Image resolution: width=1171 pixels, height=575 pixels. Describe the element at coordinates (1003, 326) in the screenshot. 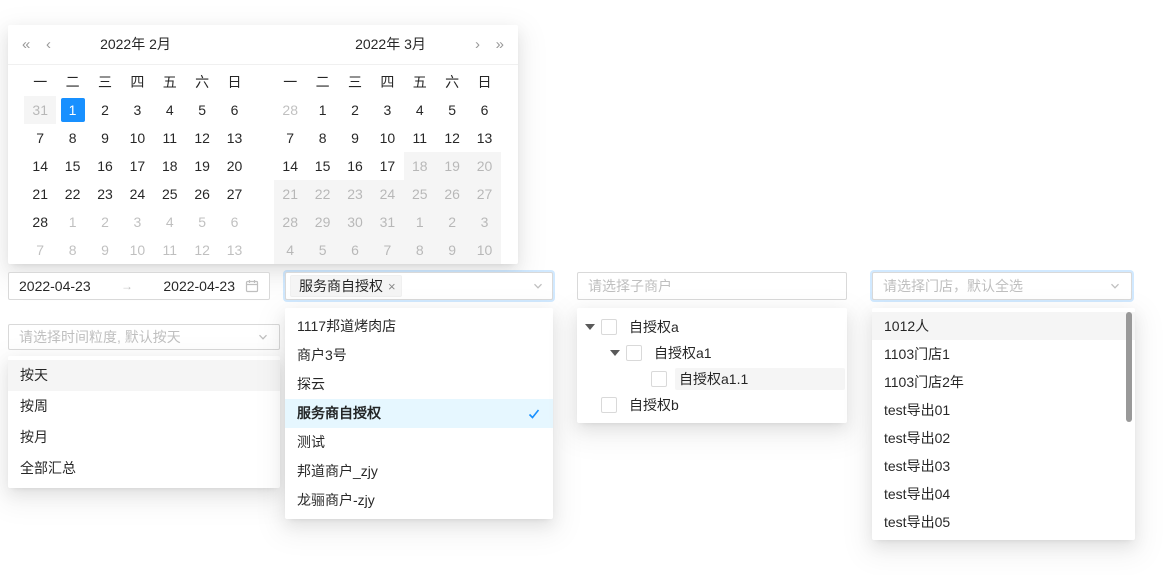

I see `store-option: 1012人` at that location.